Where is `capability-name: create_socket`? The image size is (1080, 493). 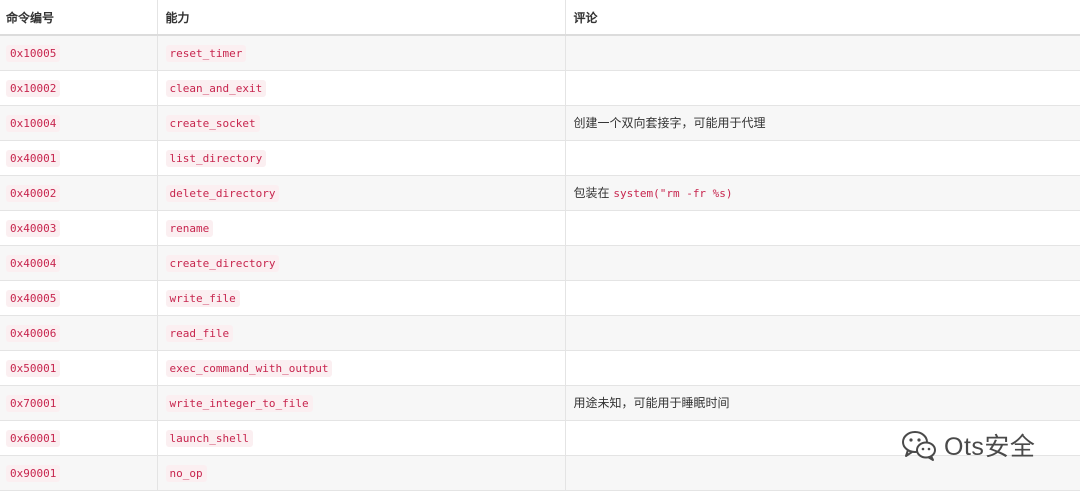
capability-name: create_socket is located at coordinates (212, 123).